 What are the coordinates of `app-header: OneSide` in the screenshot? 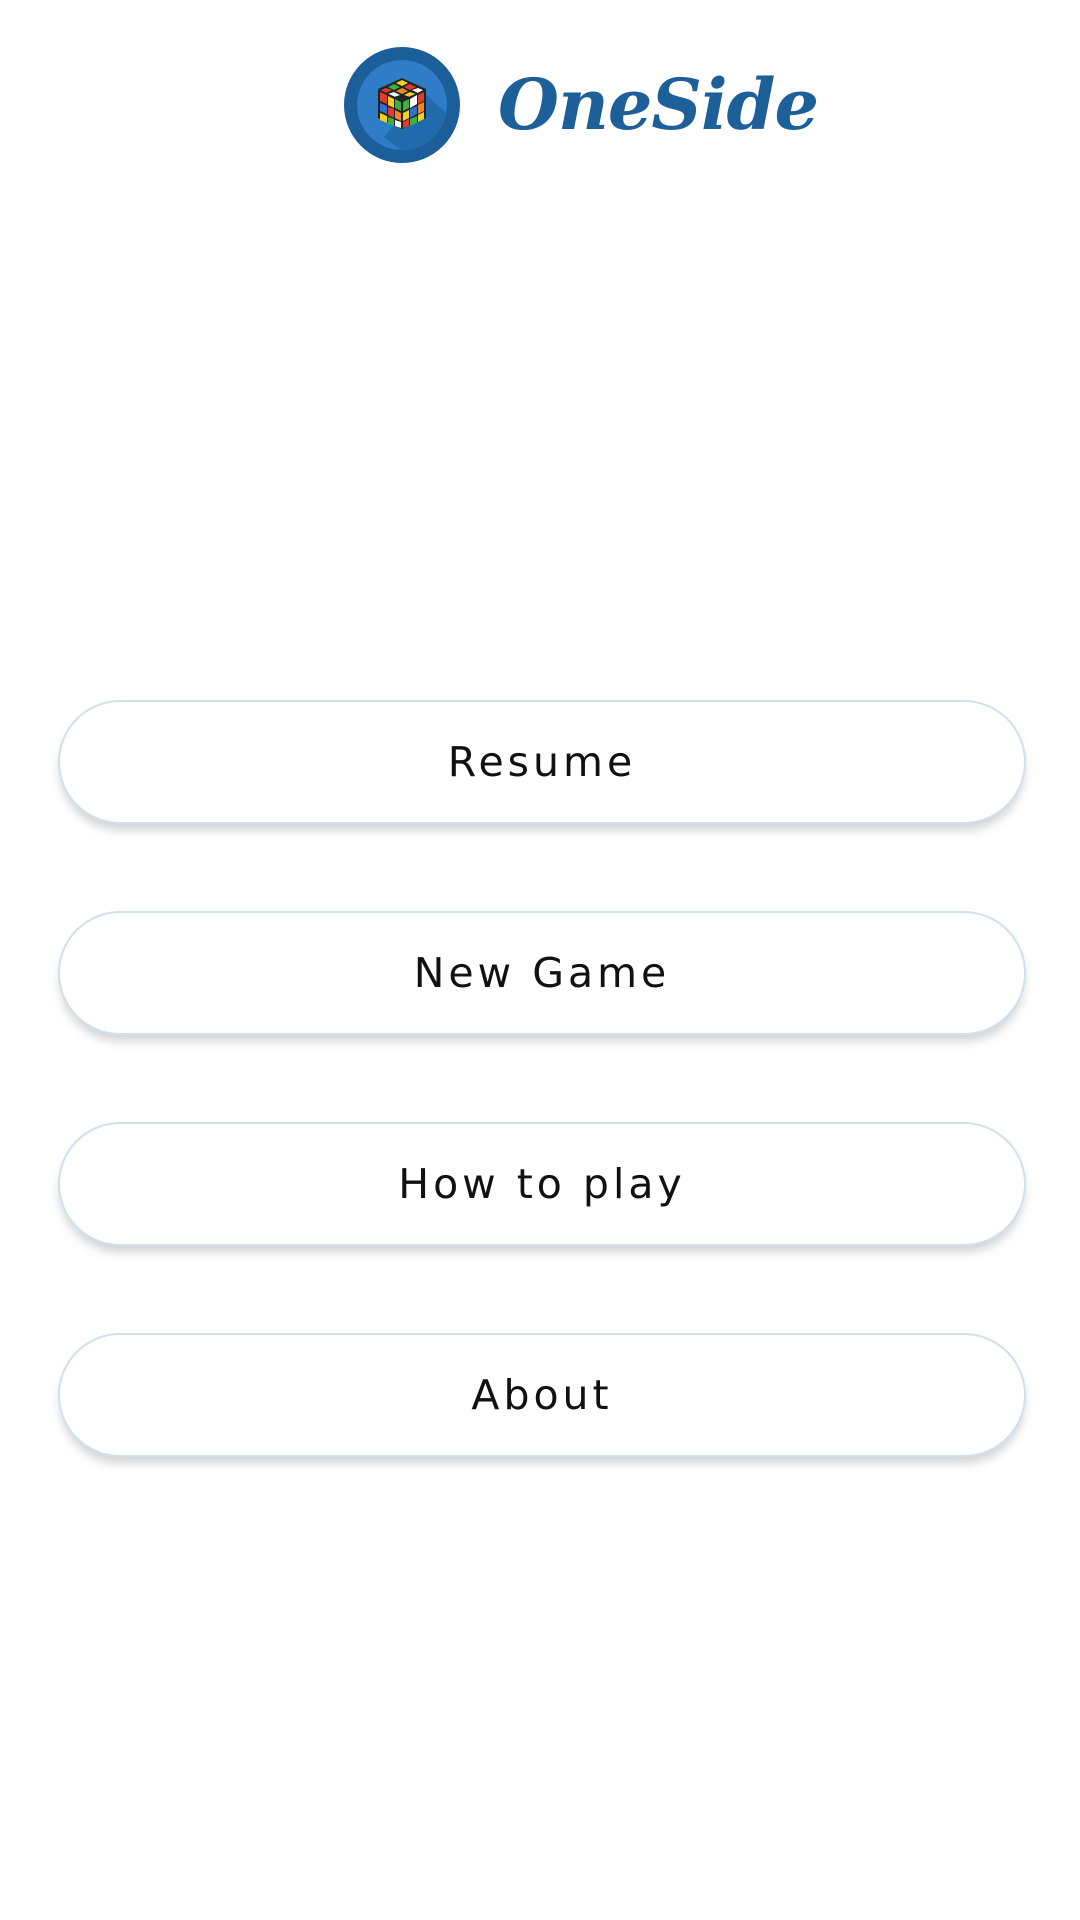 It's located at (540, 105).